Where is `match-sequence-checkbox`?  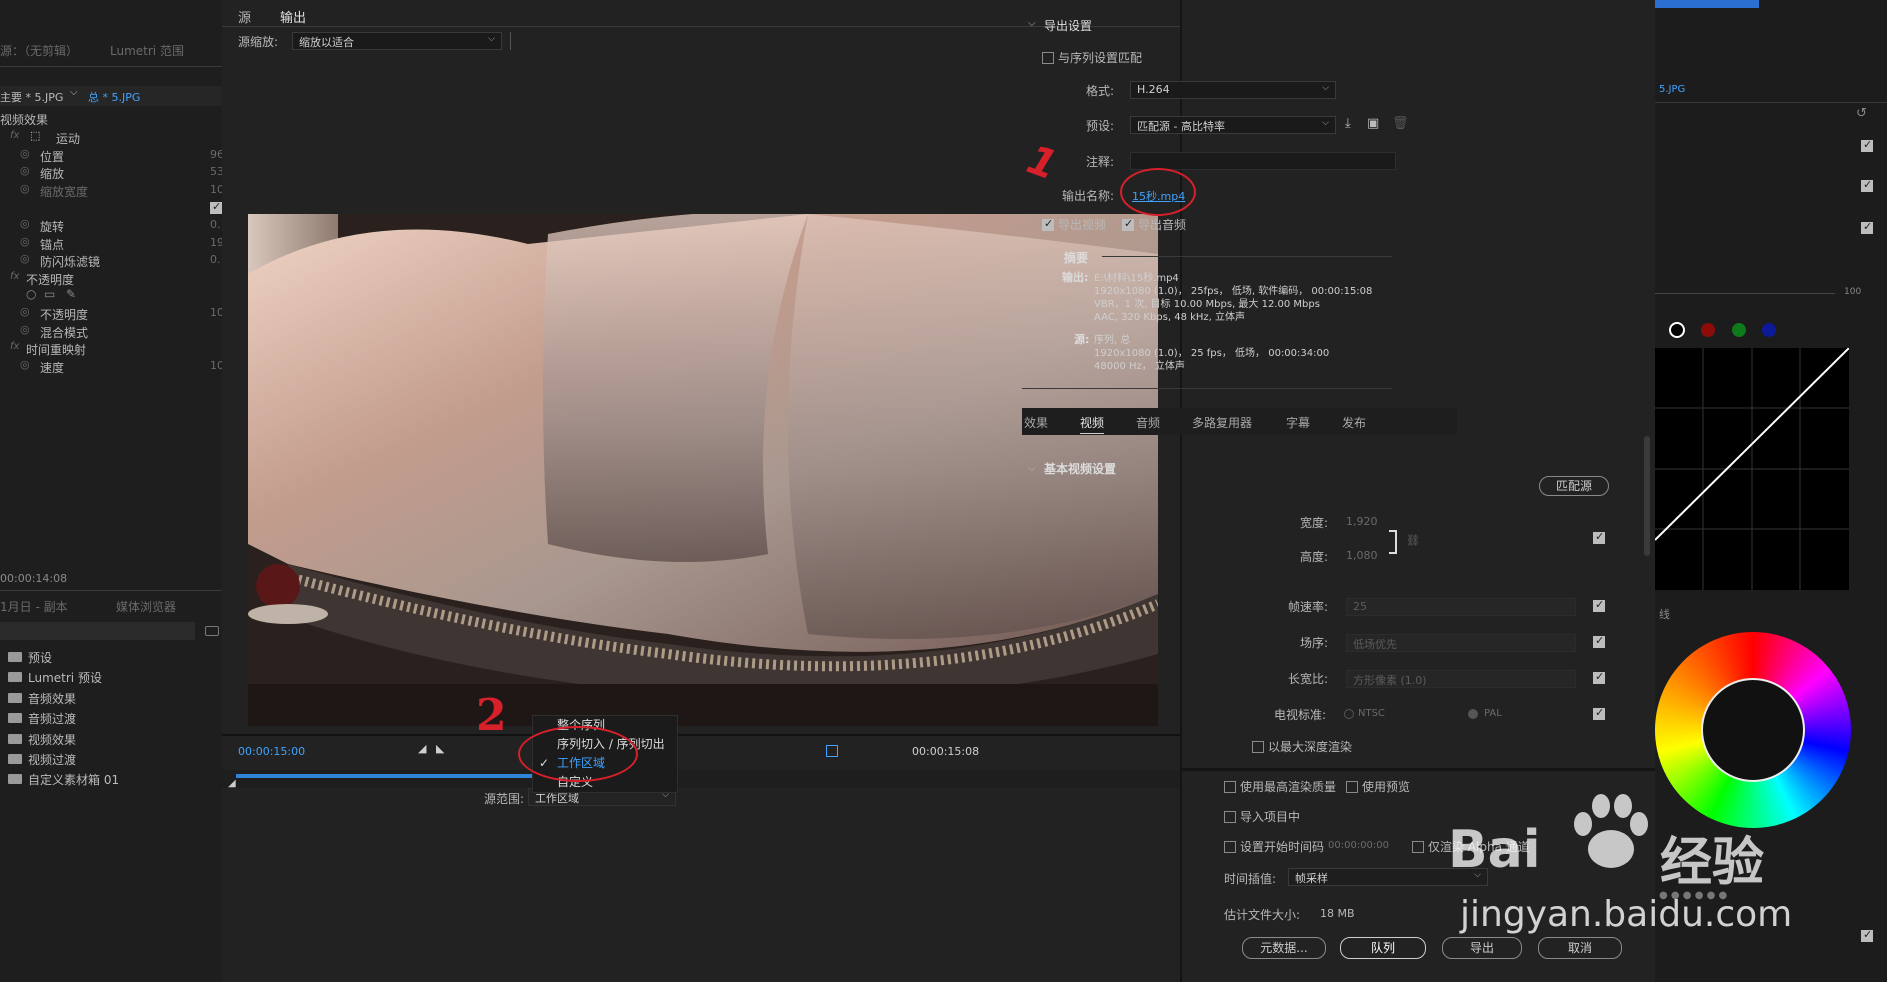
match-sequence-checkbox is located at coordinates (1048, 58).